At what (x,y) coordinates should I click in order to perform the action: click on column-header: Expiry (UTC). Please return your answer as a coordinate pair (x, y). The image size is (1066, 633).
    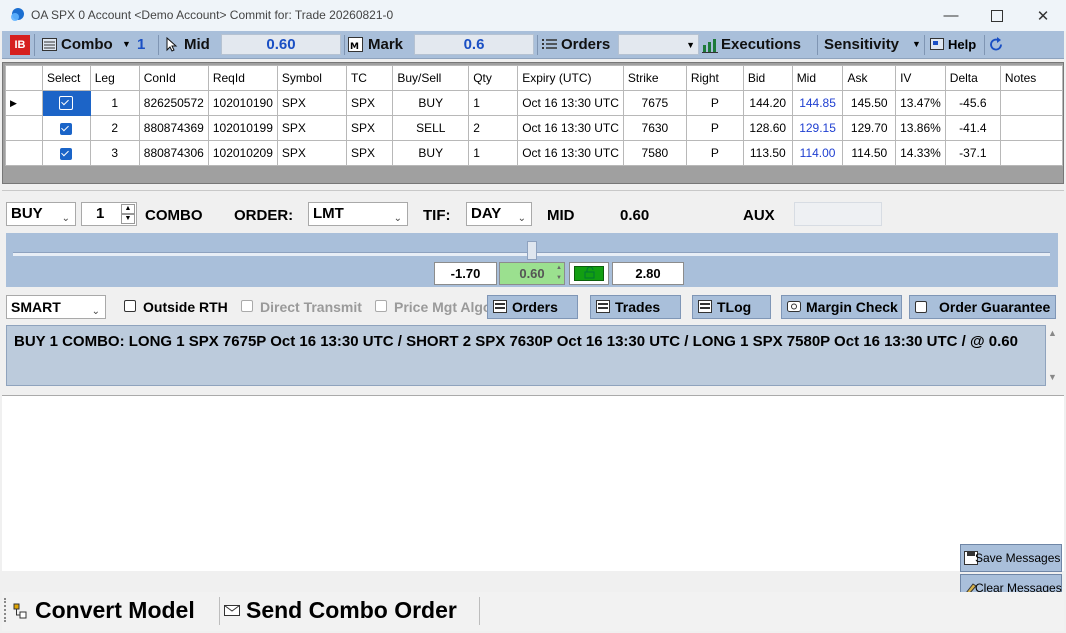
    Looking at the image, I should click on (570, 78).